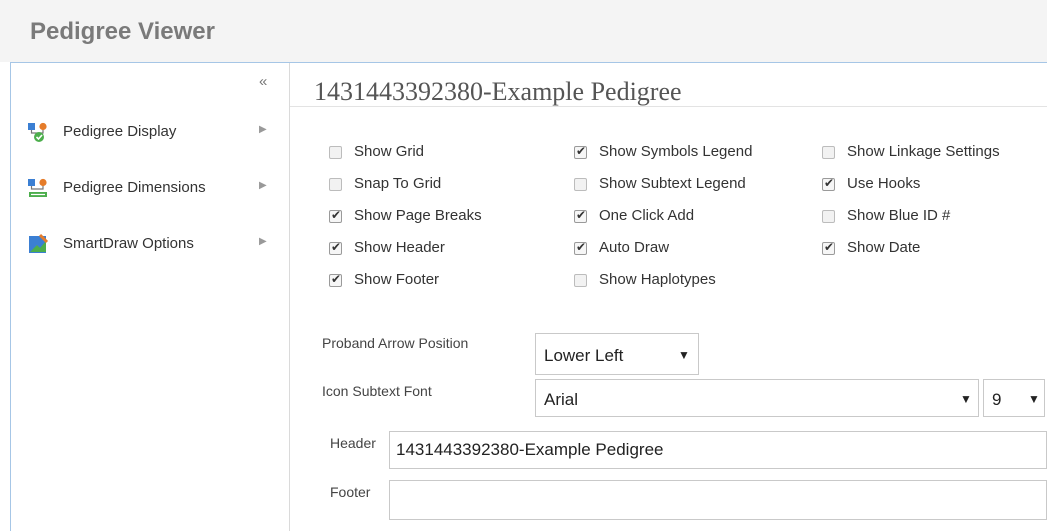 The image size is (1047, 532). I want to click on font-size-select: 9 ▼, so click(1014, 398).